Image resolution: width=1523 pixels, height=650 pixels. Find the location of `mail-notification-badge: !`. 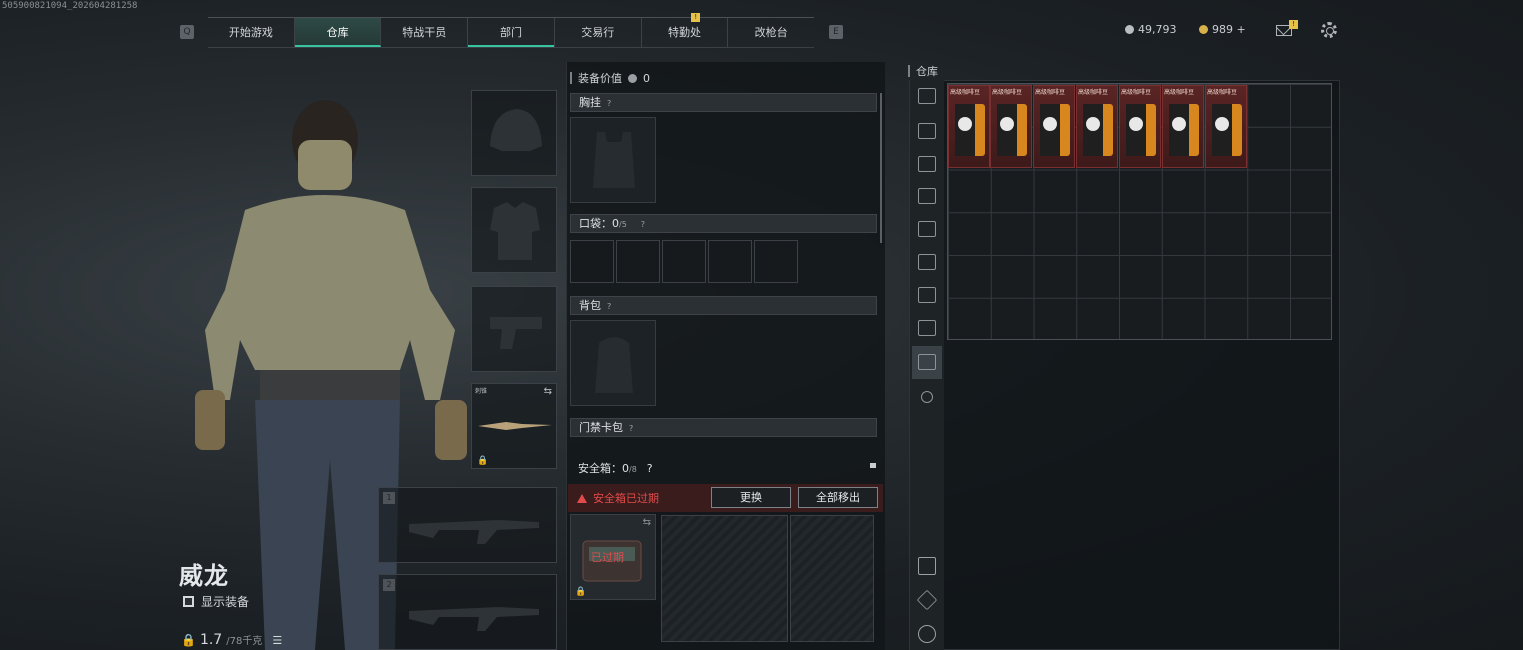

mail-notification-badge: ! is located at coordinates (1293, 24).